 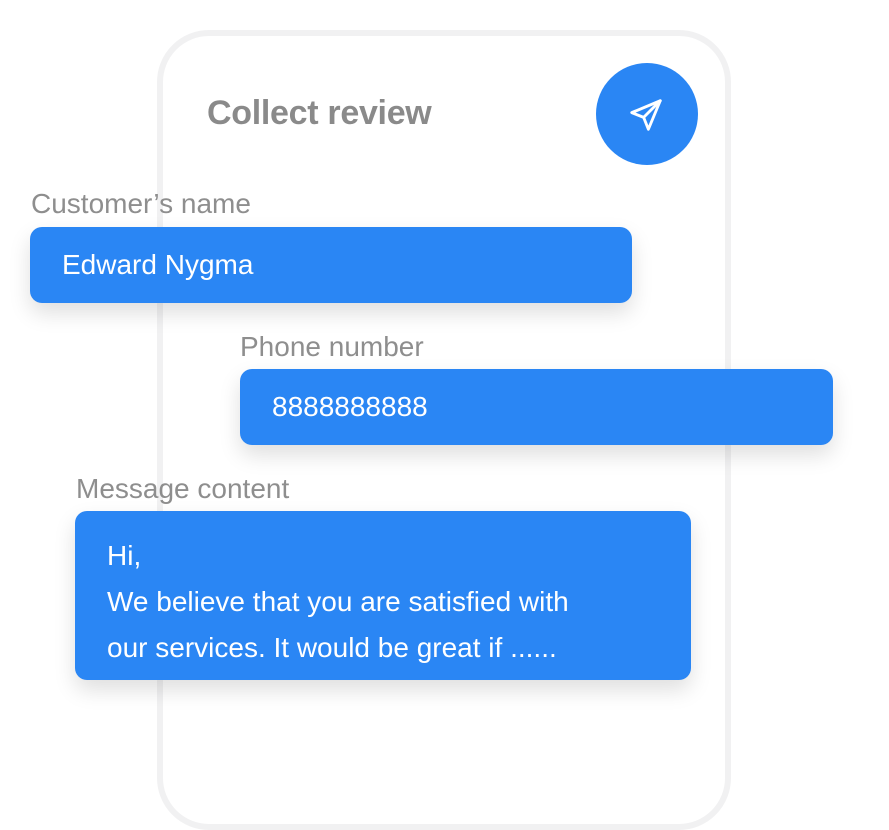 What do you see at coordinates (183, 488) in the screenshot?
I see `message-content-label: Message content` at bounding box center [183, 488].